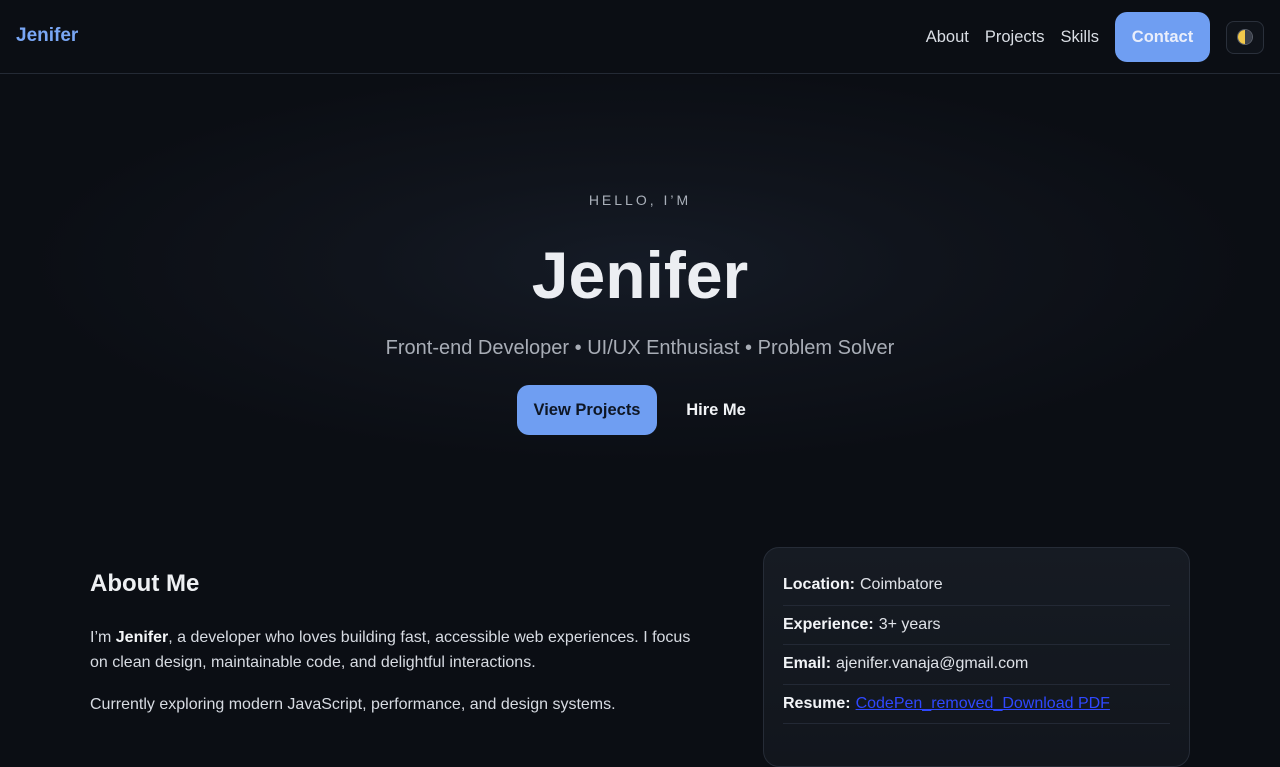 This screenshot has width=1280, height=767. Describe the element at coordinates (142, 637) in the screenshot. I see `about-intro-name: Jenifer` at that location.